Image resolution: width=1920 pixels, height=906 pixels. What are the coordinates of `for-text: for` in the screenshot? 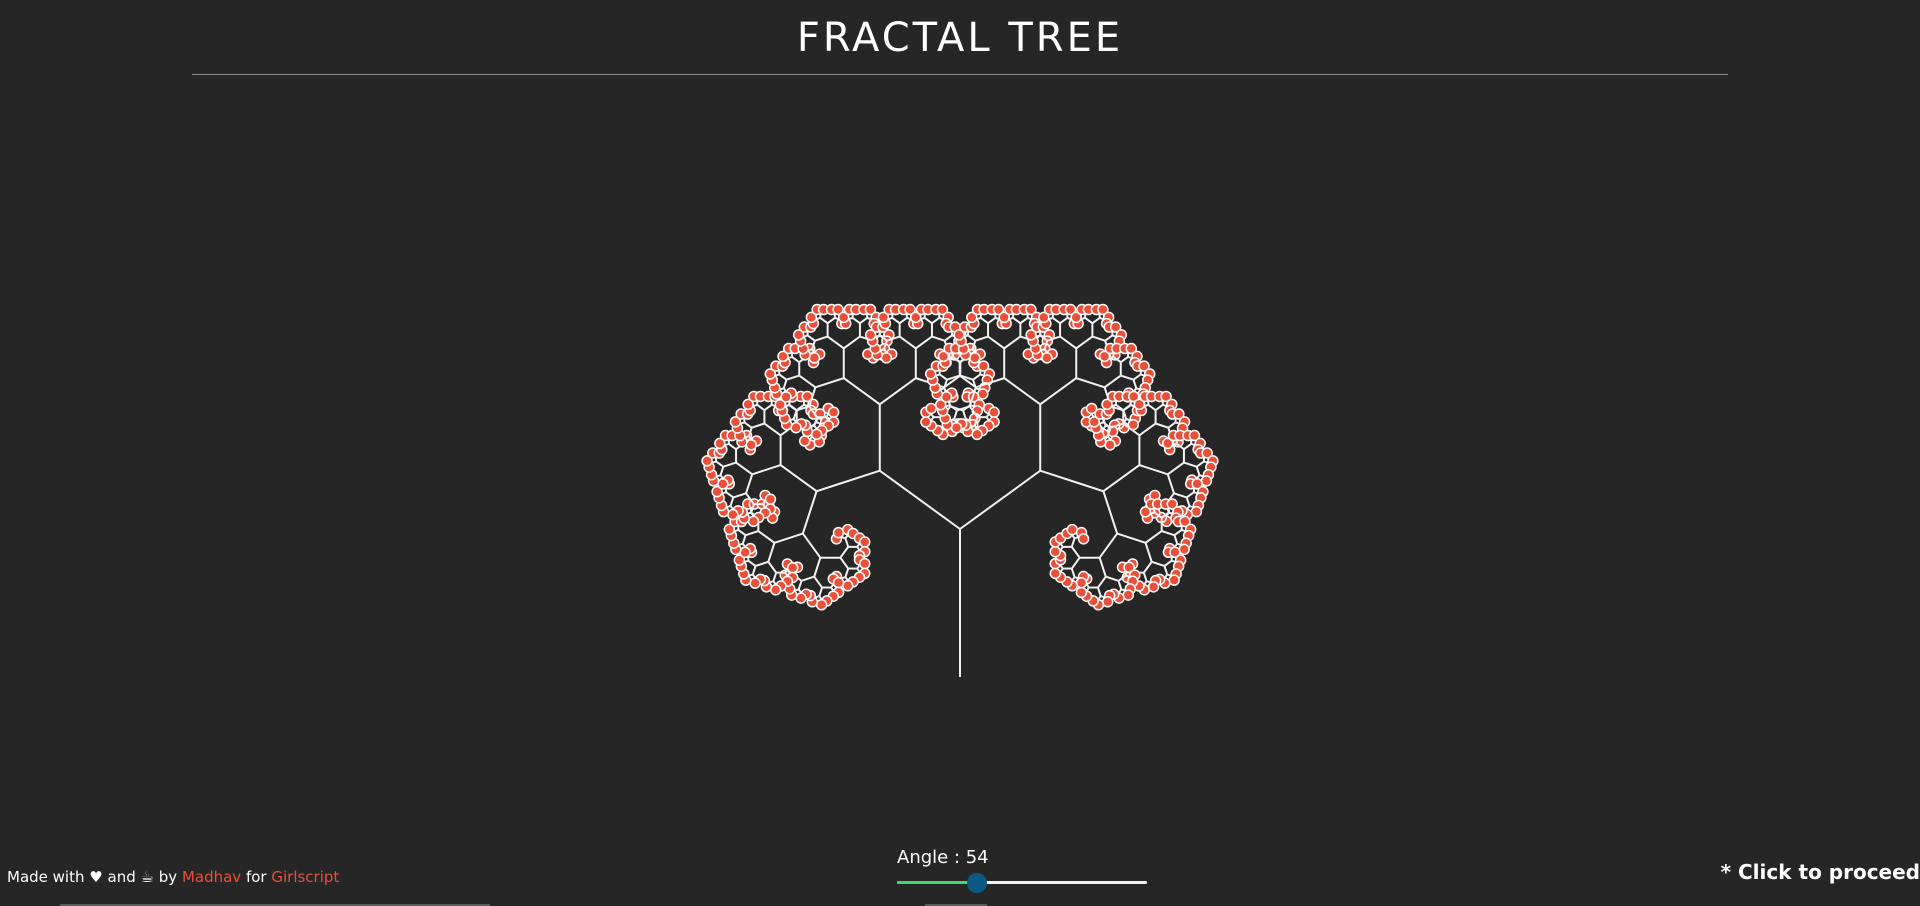 It's located at (256, 877).